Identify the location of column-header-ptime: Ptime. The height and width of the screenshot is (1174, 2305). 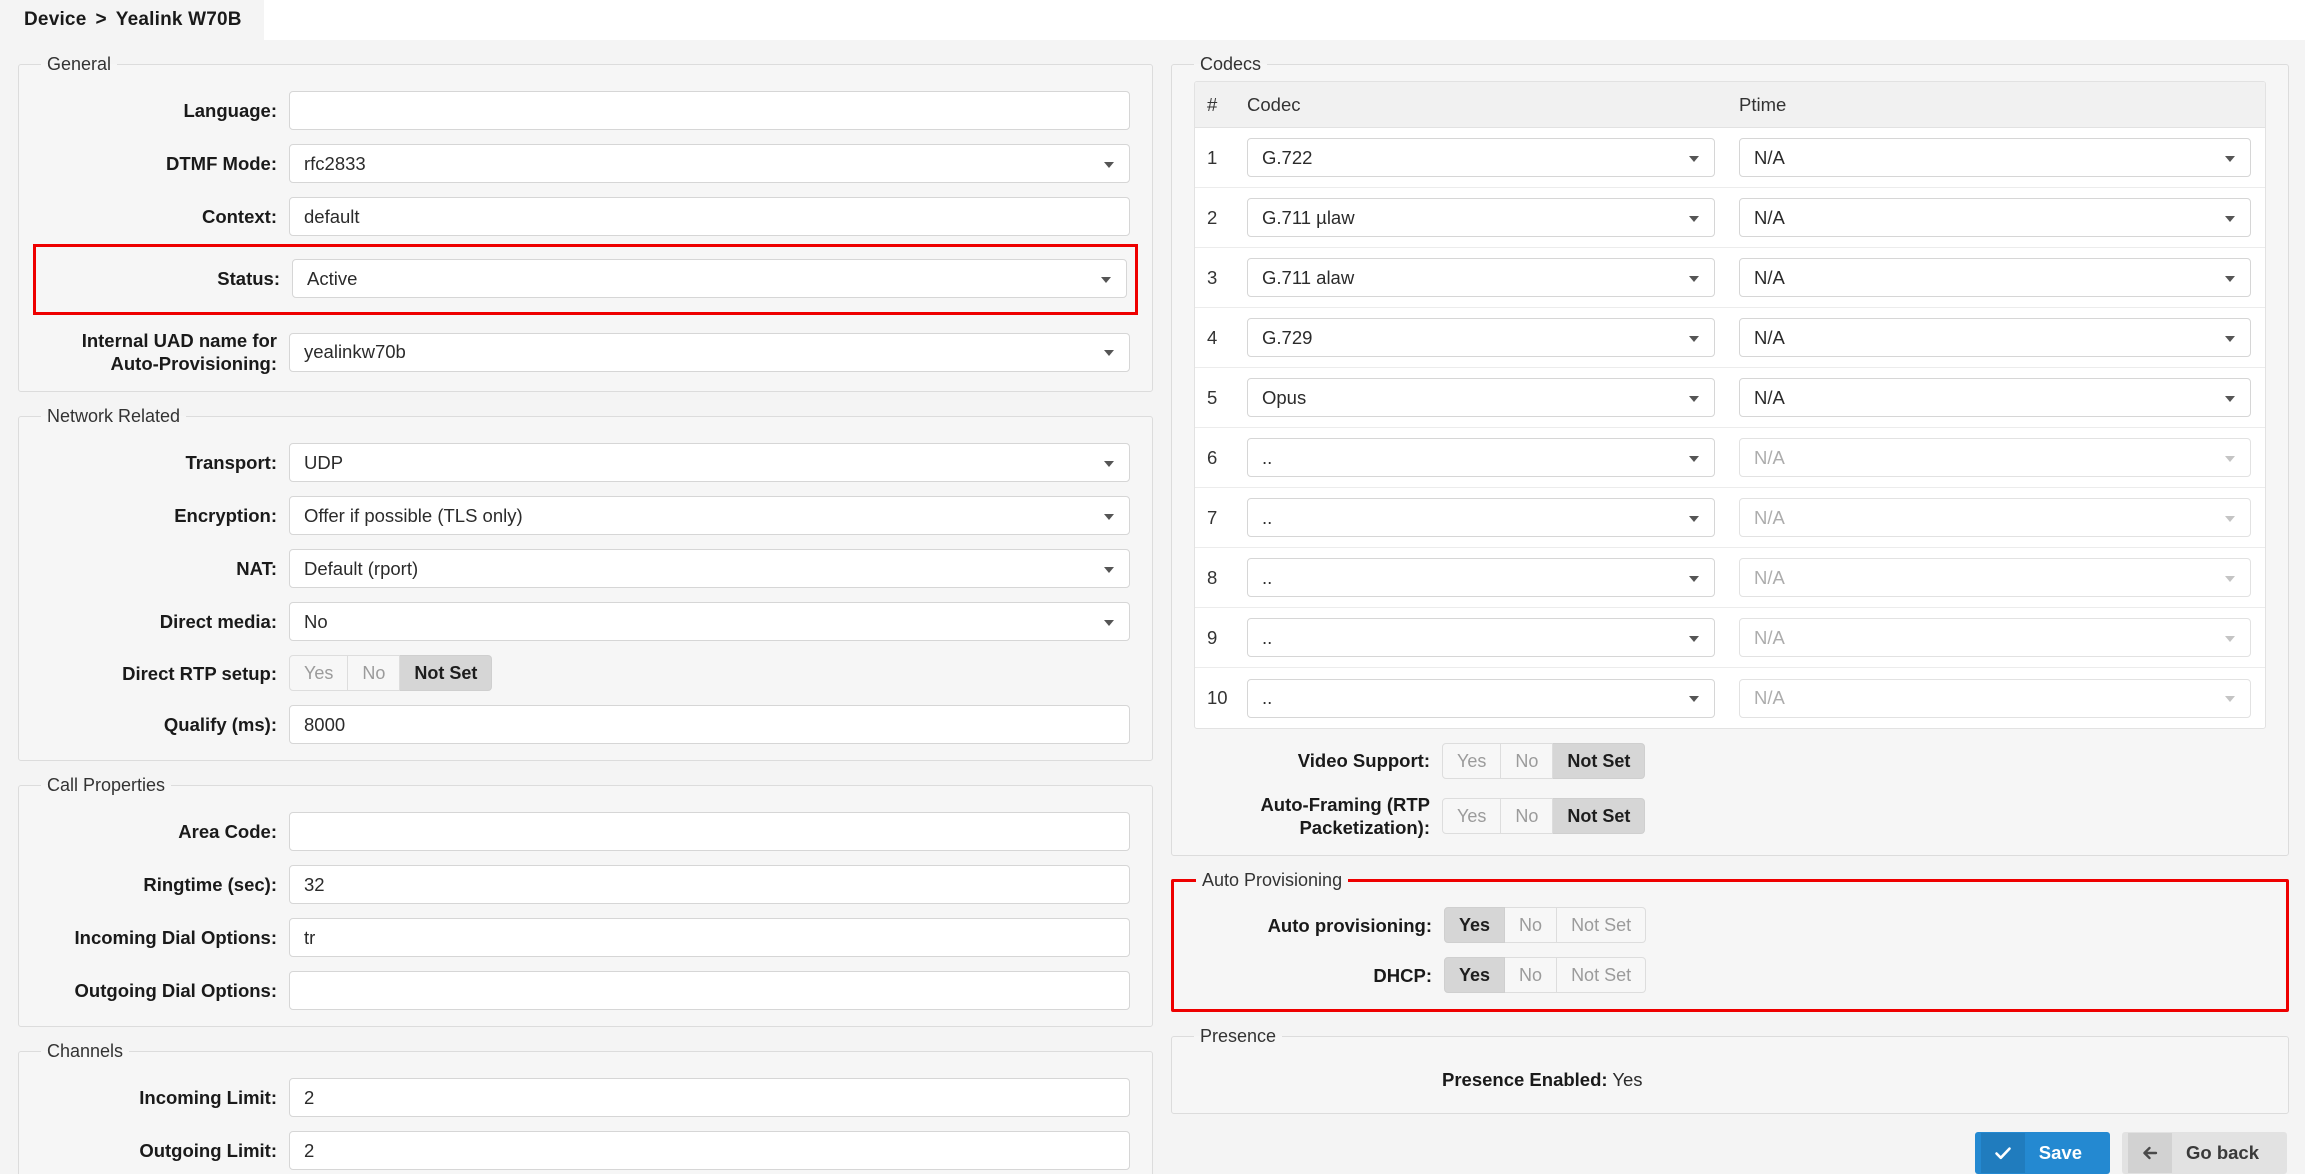
(1763, 104).